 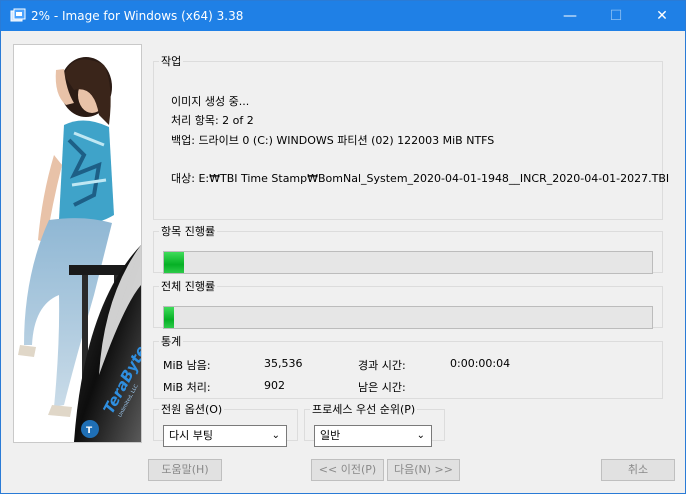 What do you see at coordinates (662, 16) in the screenshot?
I see `close-button: ✕` at bounding box center [662, 16].